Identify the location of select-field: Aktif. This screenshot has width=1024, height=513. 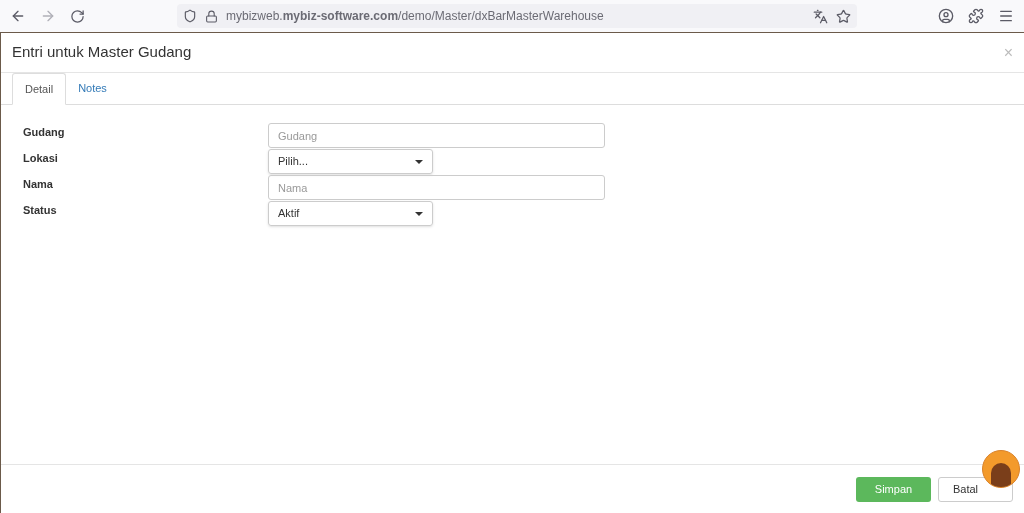
(350, 213).